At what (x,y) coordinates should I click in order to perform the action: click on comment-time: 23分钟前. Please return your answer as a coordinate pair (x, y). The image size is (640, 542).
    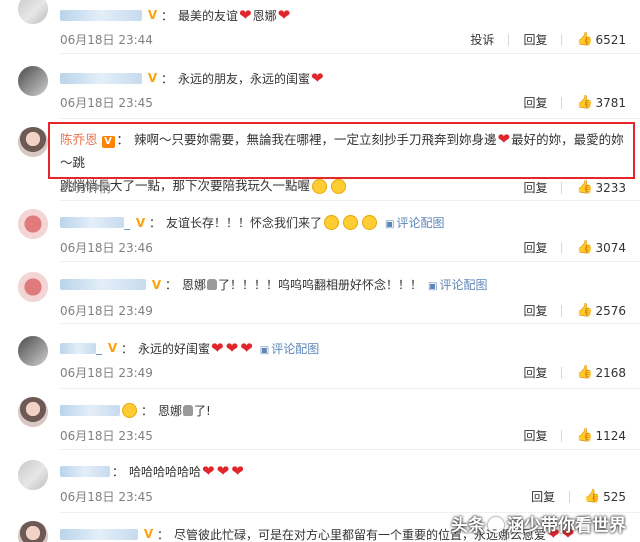
    Looking at the image, I should click on (86, 188).